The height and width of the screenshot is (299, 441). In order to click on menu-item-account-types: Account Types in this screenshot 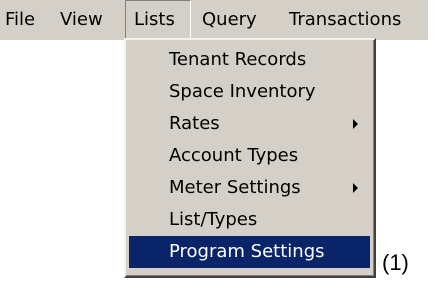, I will do `click(249, 156)`.